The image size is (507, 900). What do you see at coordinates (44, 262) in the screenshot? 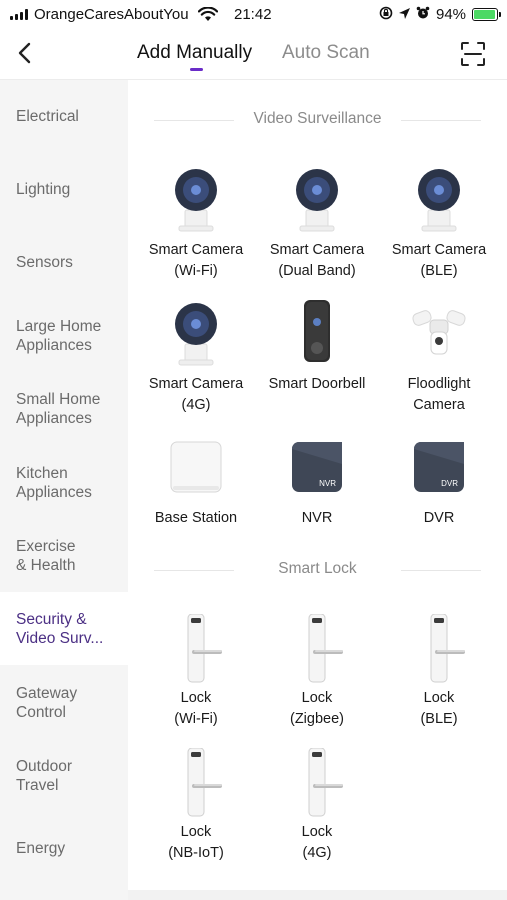
I see `sidebar-item-label: Sensors` at bounding box center [44, 262].